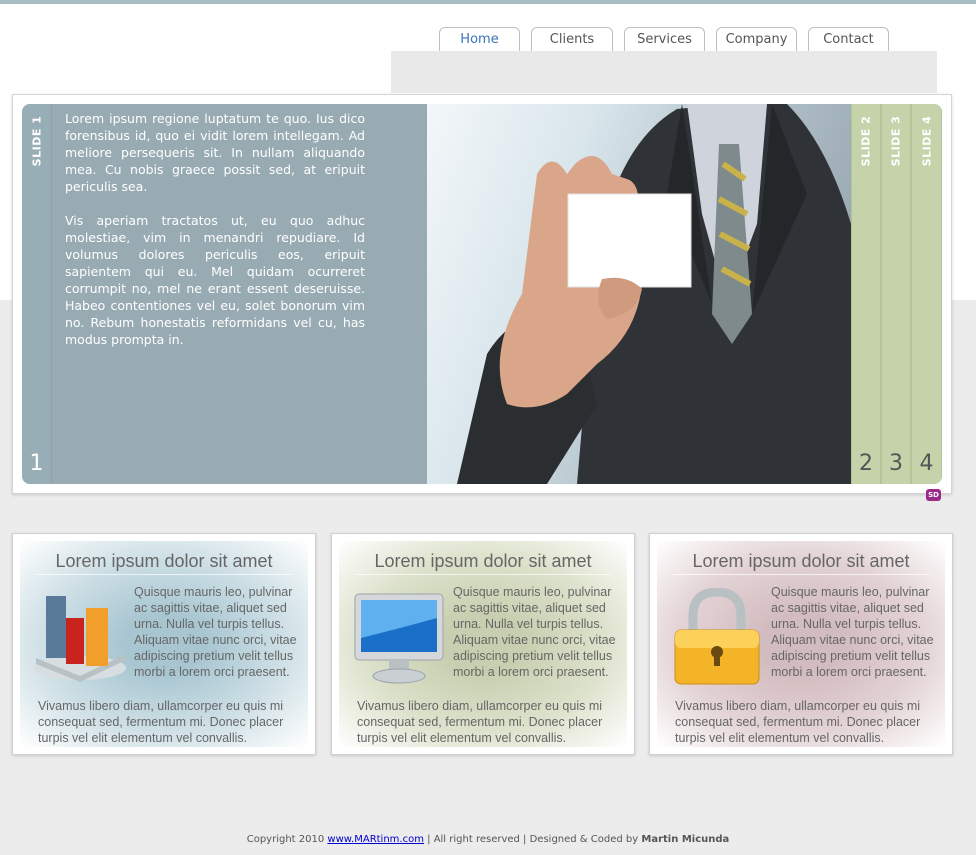 This screenshot has height=855, width=976. What do you see at coordinates (375, 839) in the screenshot?
I see `footer-site-link: www.MARtinm.com` at bounding box center [375, 839].